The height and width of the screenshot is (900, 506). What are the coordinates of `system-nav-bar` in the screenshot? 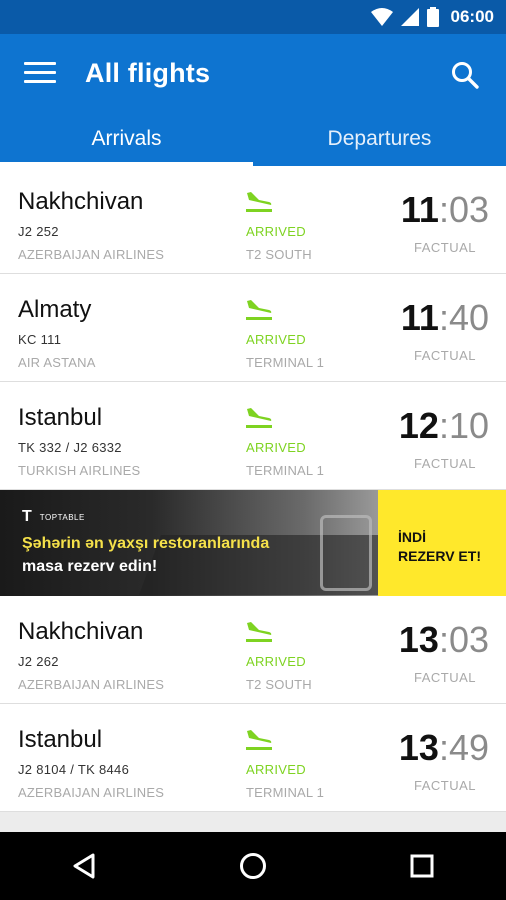 It's located at (253, 866).